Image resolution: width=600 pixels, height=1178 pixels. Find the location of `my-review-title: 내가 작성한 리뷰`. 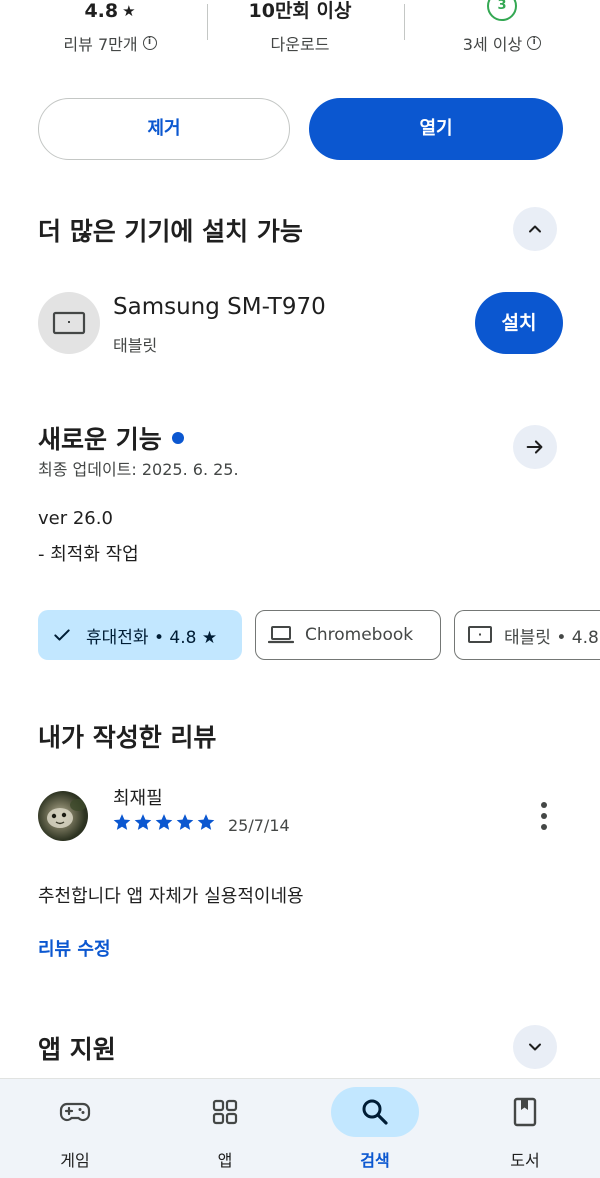

my-review-title: 내가 작성한 리뷰 is located at coordinates (127, 737).